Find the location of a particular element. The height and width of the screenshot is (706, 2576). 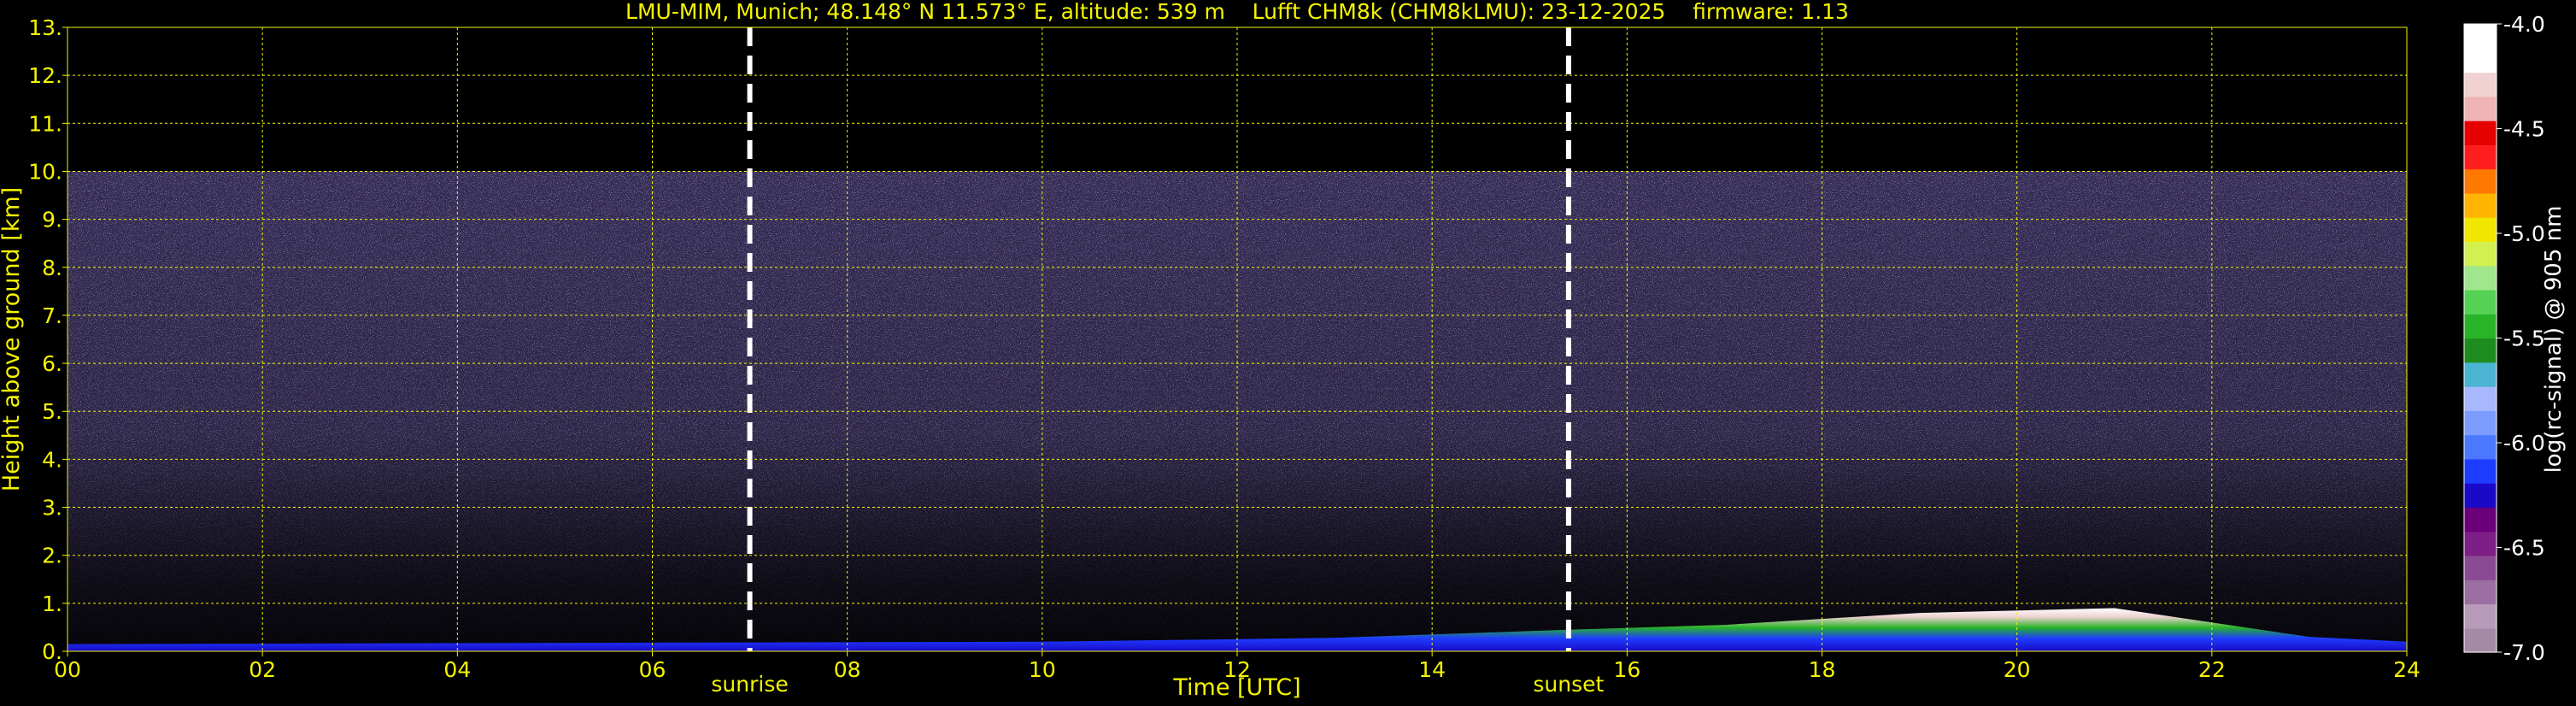

sunrise-label: sunrise is located at coordinates (749, 684).